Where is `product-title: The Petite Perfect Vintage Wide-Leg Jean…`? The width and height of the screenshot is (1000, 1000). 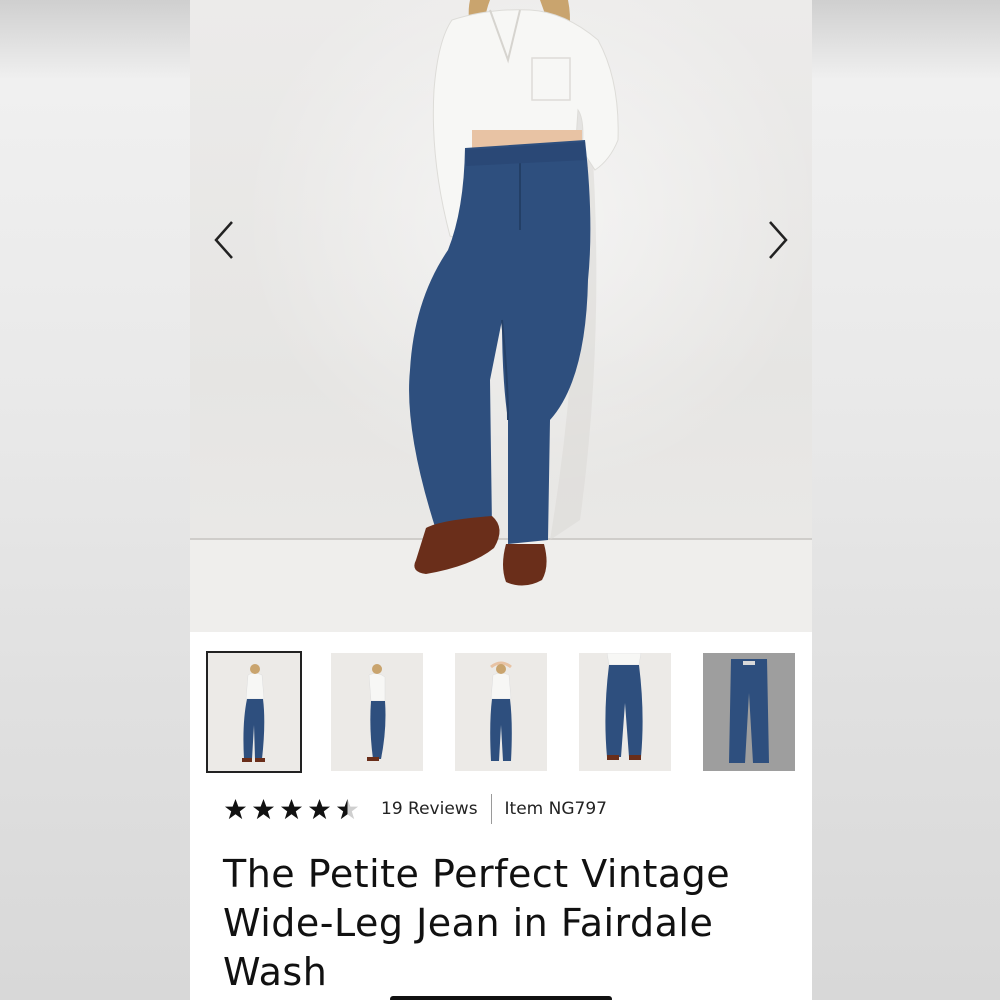
product-title: The Petite Perfect Vintage Wide-Leg Jean… is located at coordinates (477, 923).